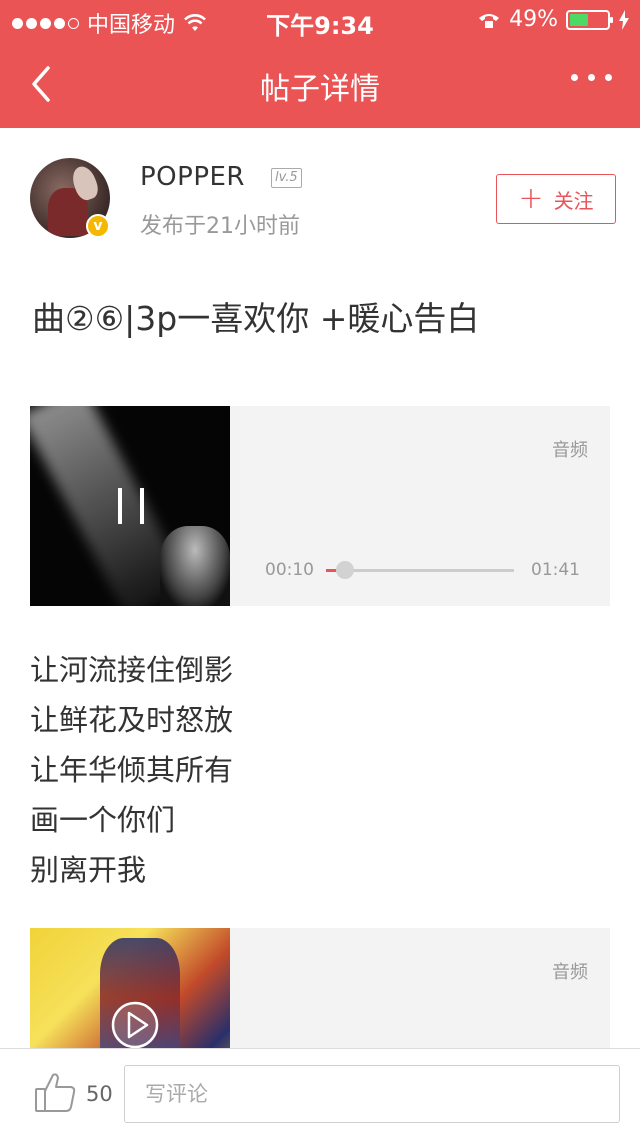  I want to click on nav-bar: 帖子详情, so click(320, 84).